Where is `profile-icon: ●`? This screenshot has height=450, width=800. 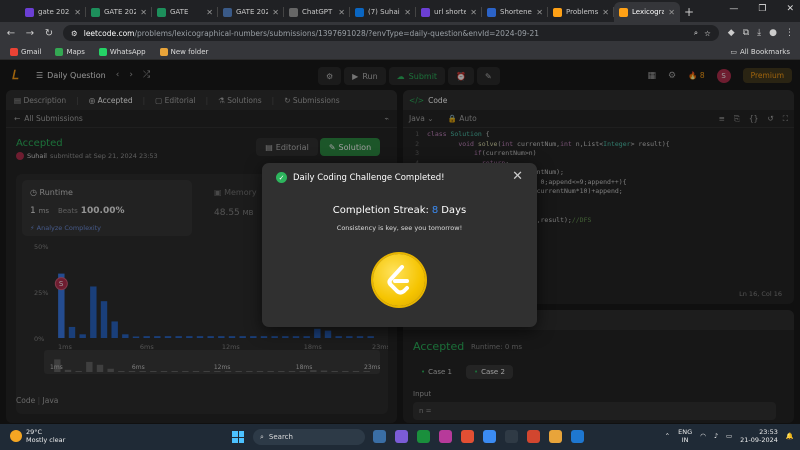 profile-icon: ● is located at coordinates (773, 33).